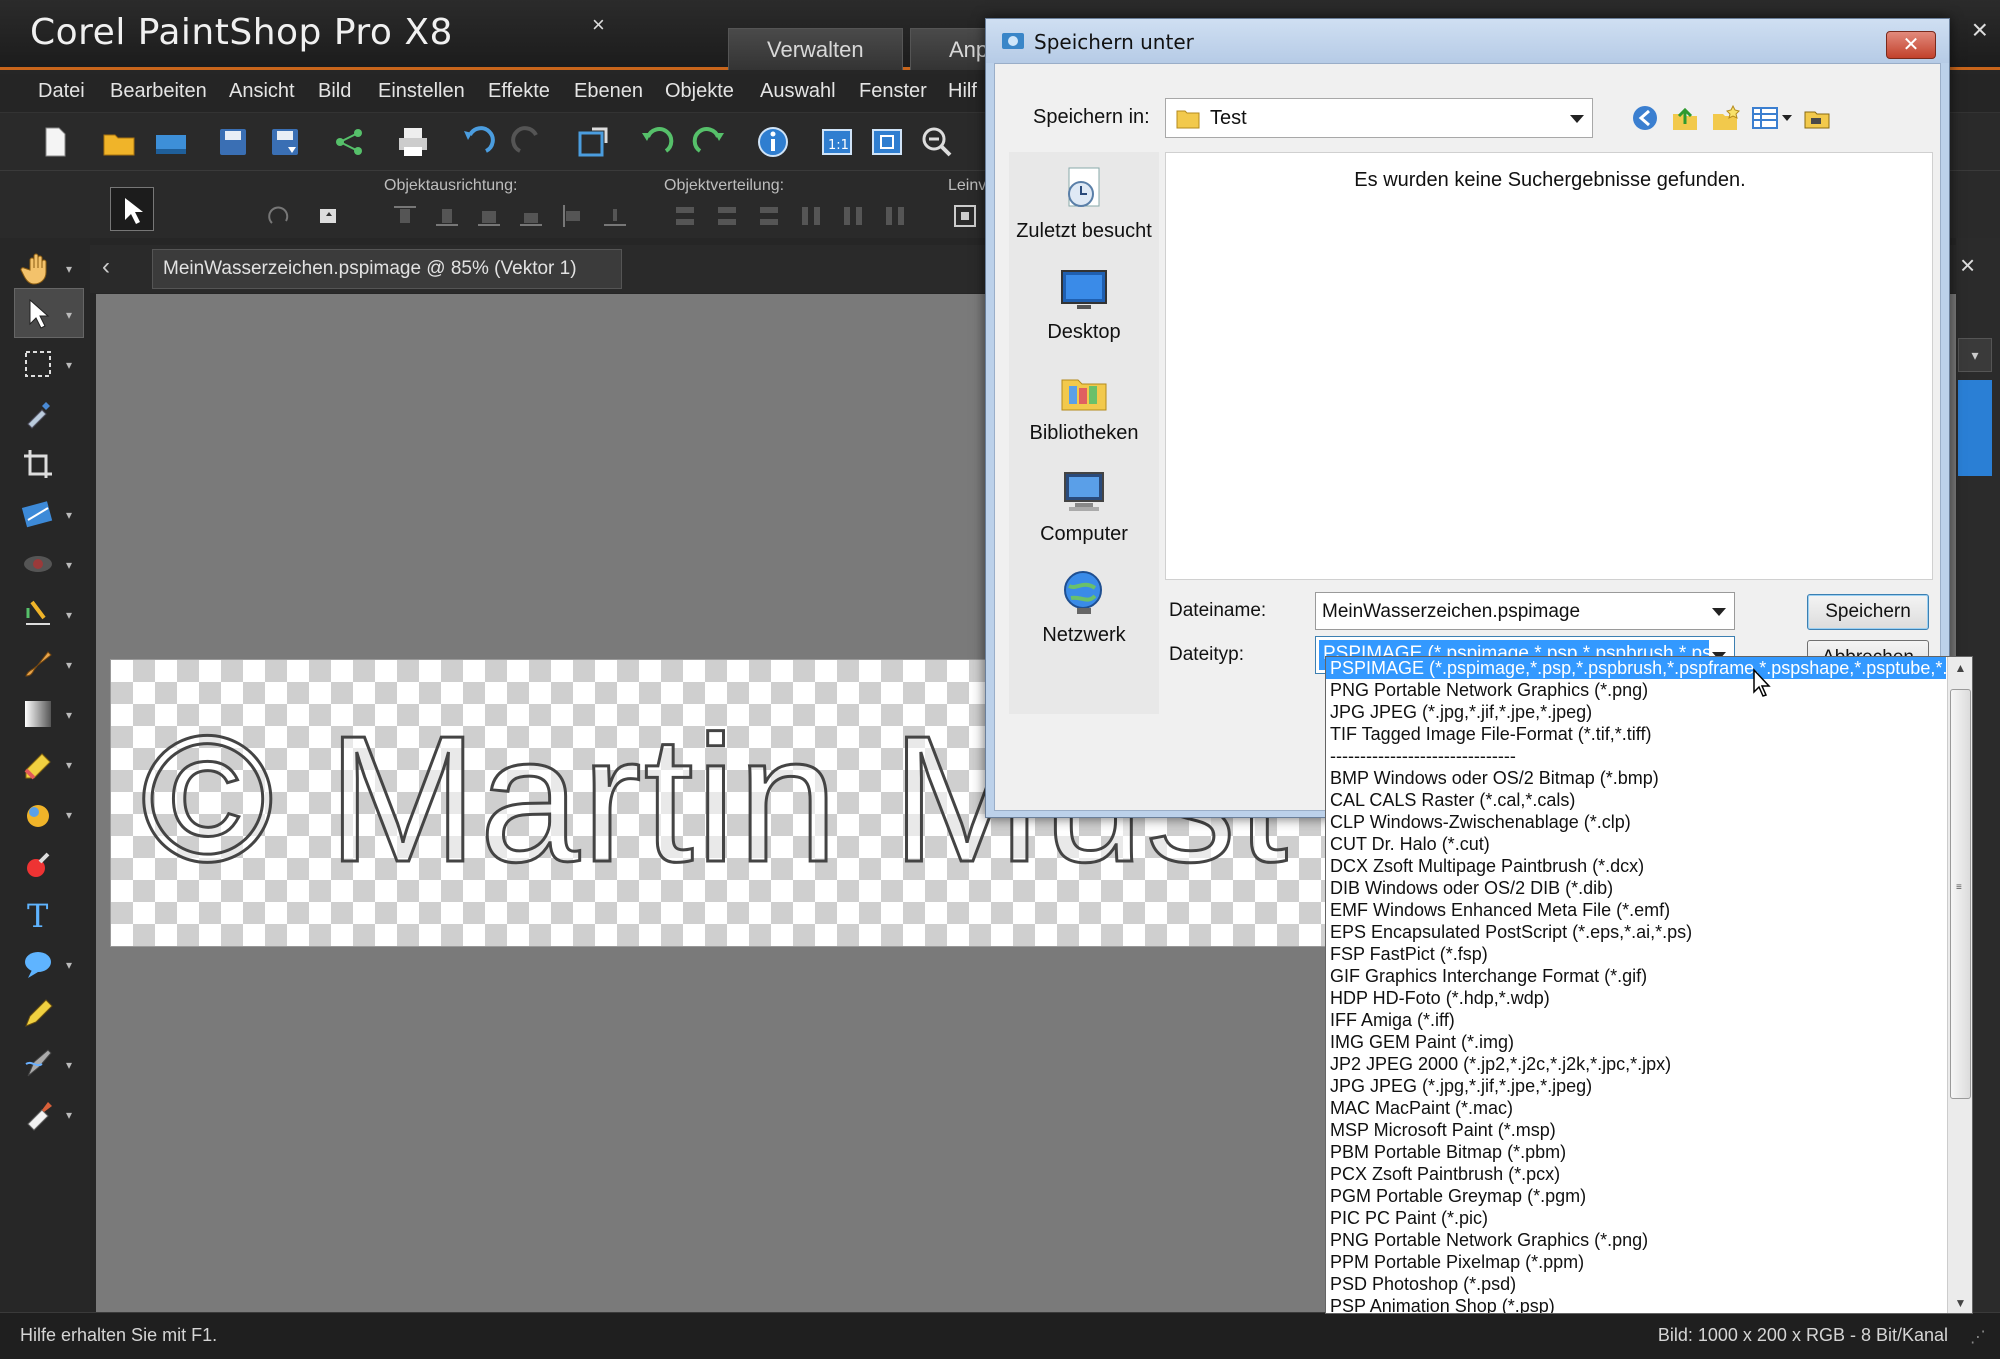 Image resolution: width=2000 pixels, height=1359 pixels. Describe the element at coordinates (593, 142) in the screenshot. I see `resize-icon` at that location.